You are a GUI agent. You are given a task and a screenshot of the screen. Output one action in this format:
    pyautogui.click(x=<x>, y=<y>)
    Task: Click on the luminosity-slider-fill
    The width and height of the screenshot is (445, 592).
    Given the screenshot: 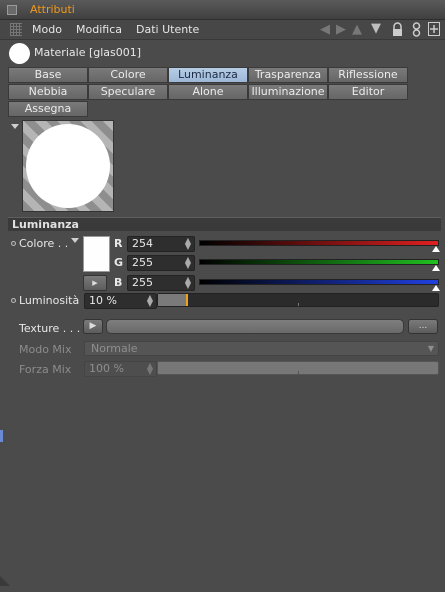 What is the action you would take?
    pyautogui.click(x=172, y=300)
    